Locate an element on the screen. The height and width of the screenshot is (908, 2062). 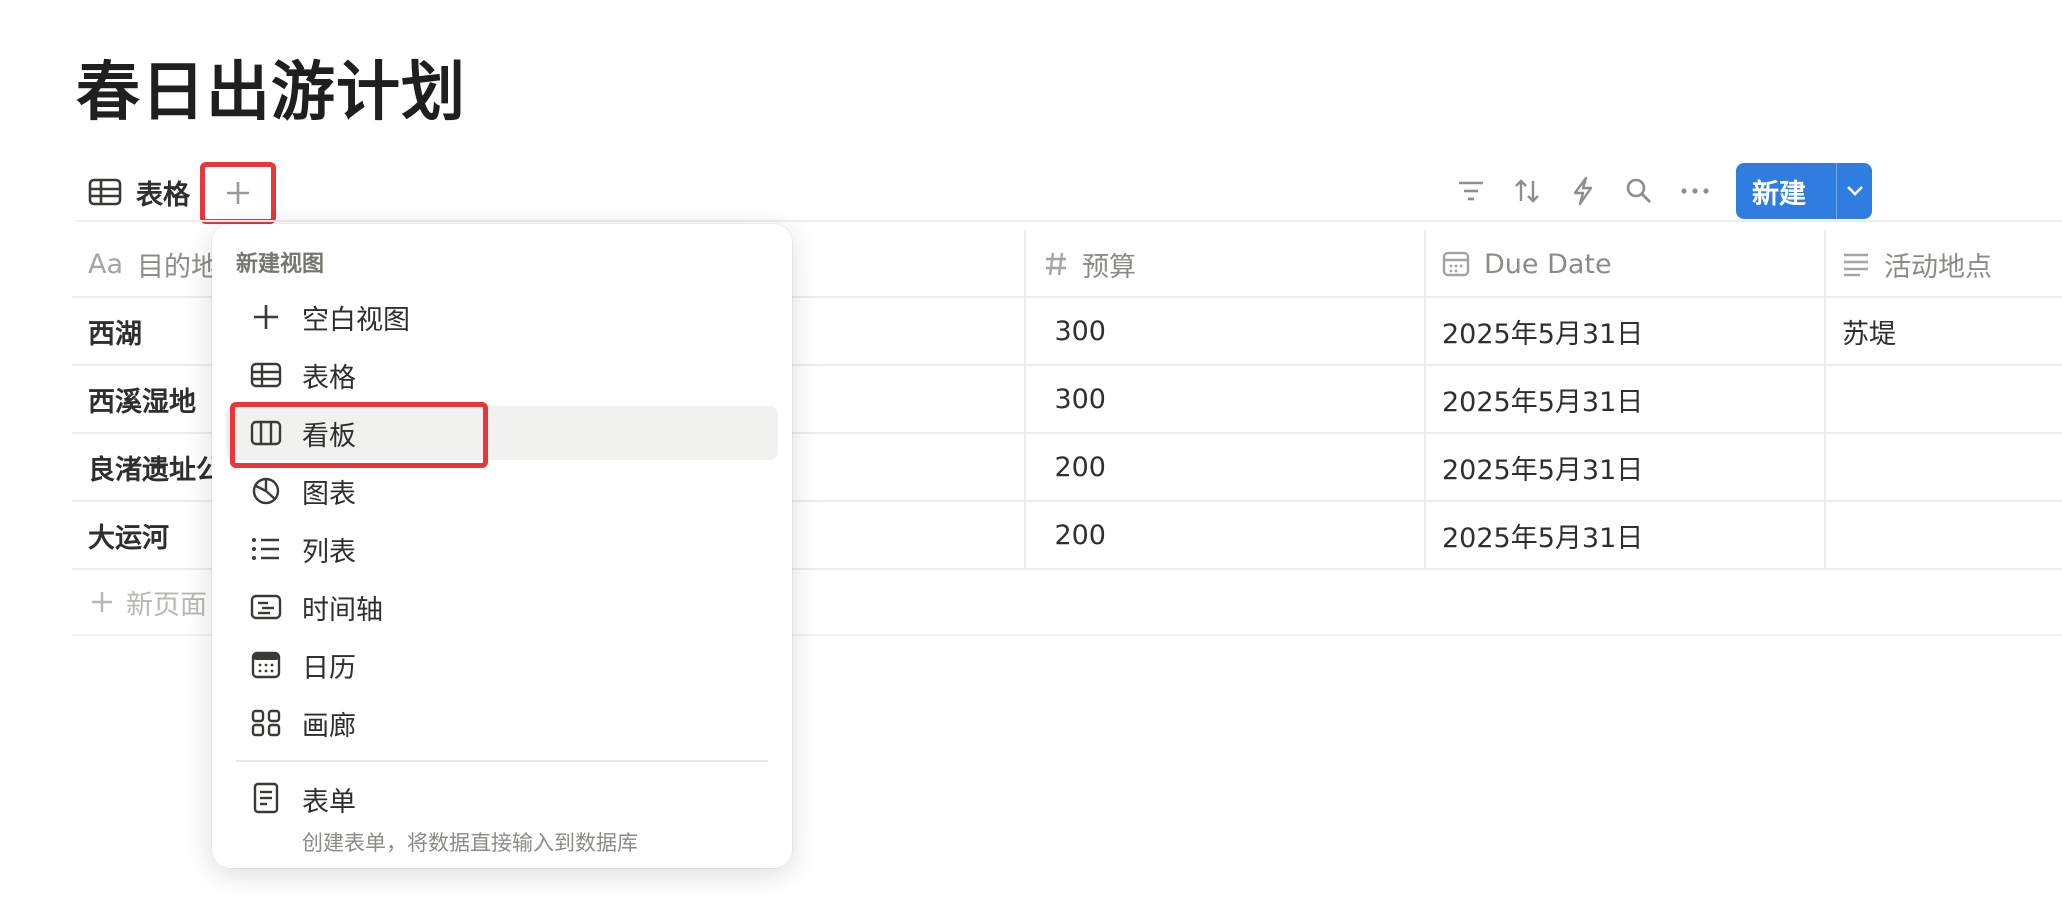
search-icon is located at coordinates (1639, 191).